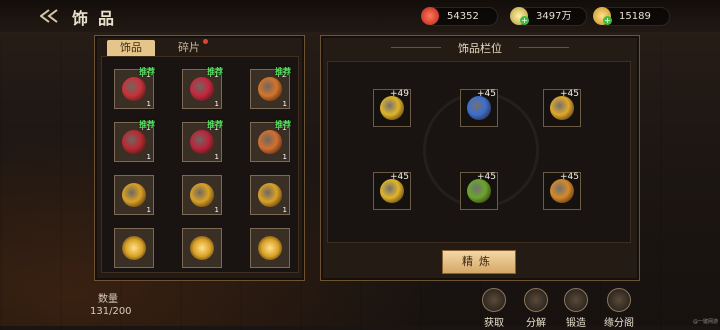  I want to click on decompose-button: 分解, so click(536, 308).